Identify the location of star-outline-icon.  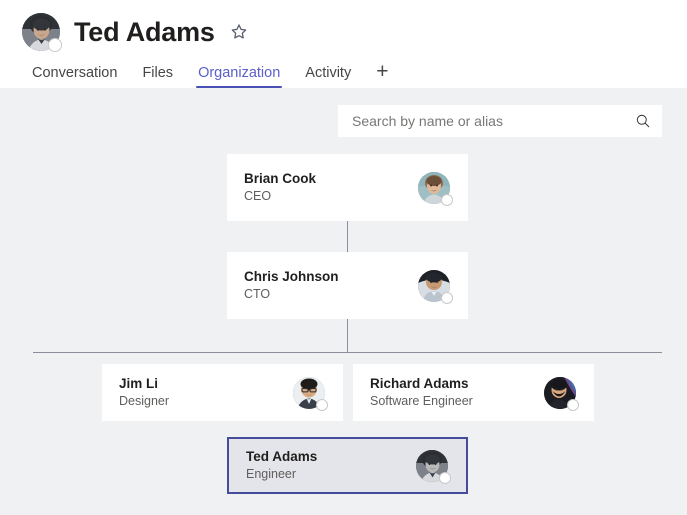
(239, 32).